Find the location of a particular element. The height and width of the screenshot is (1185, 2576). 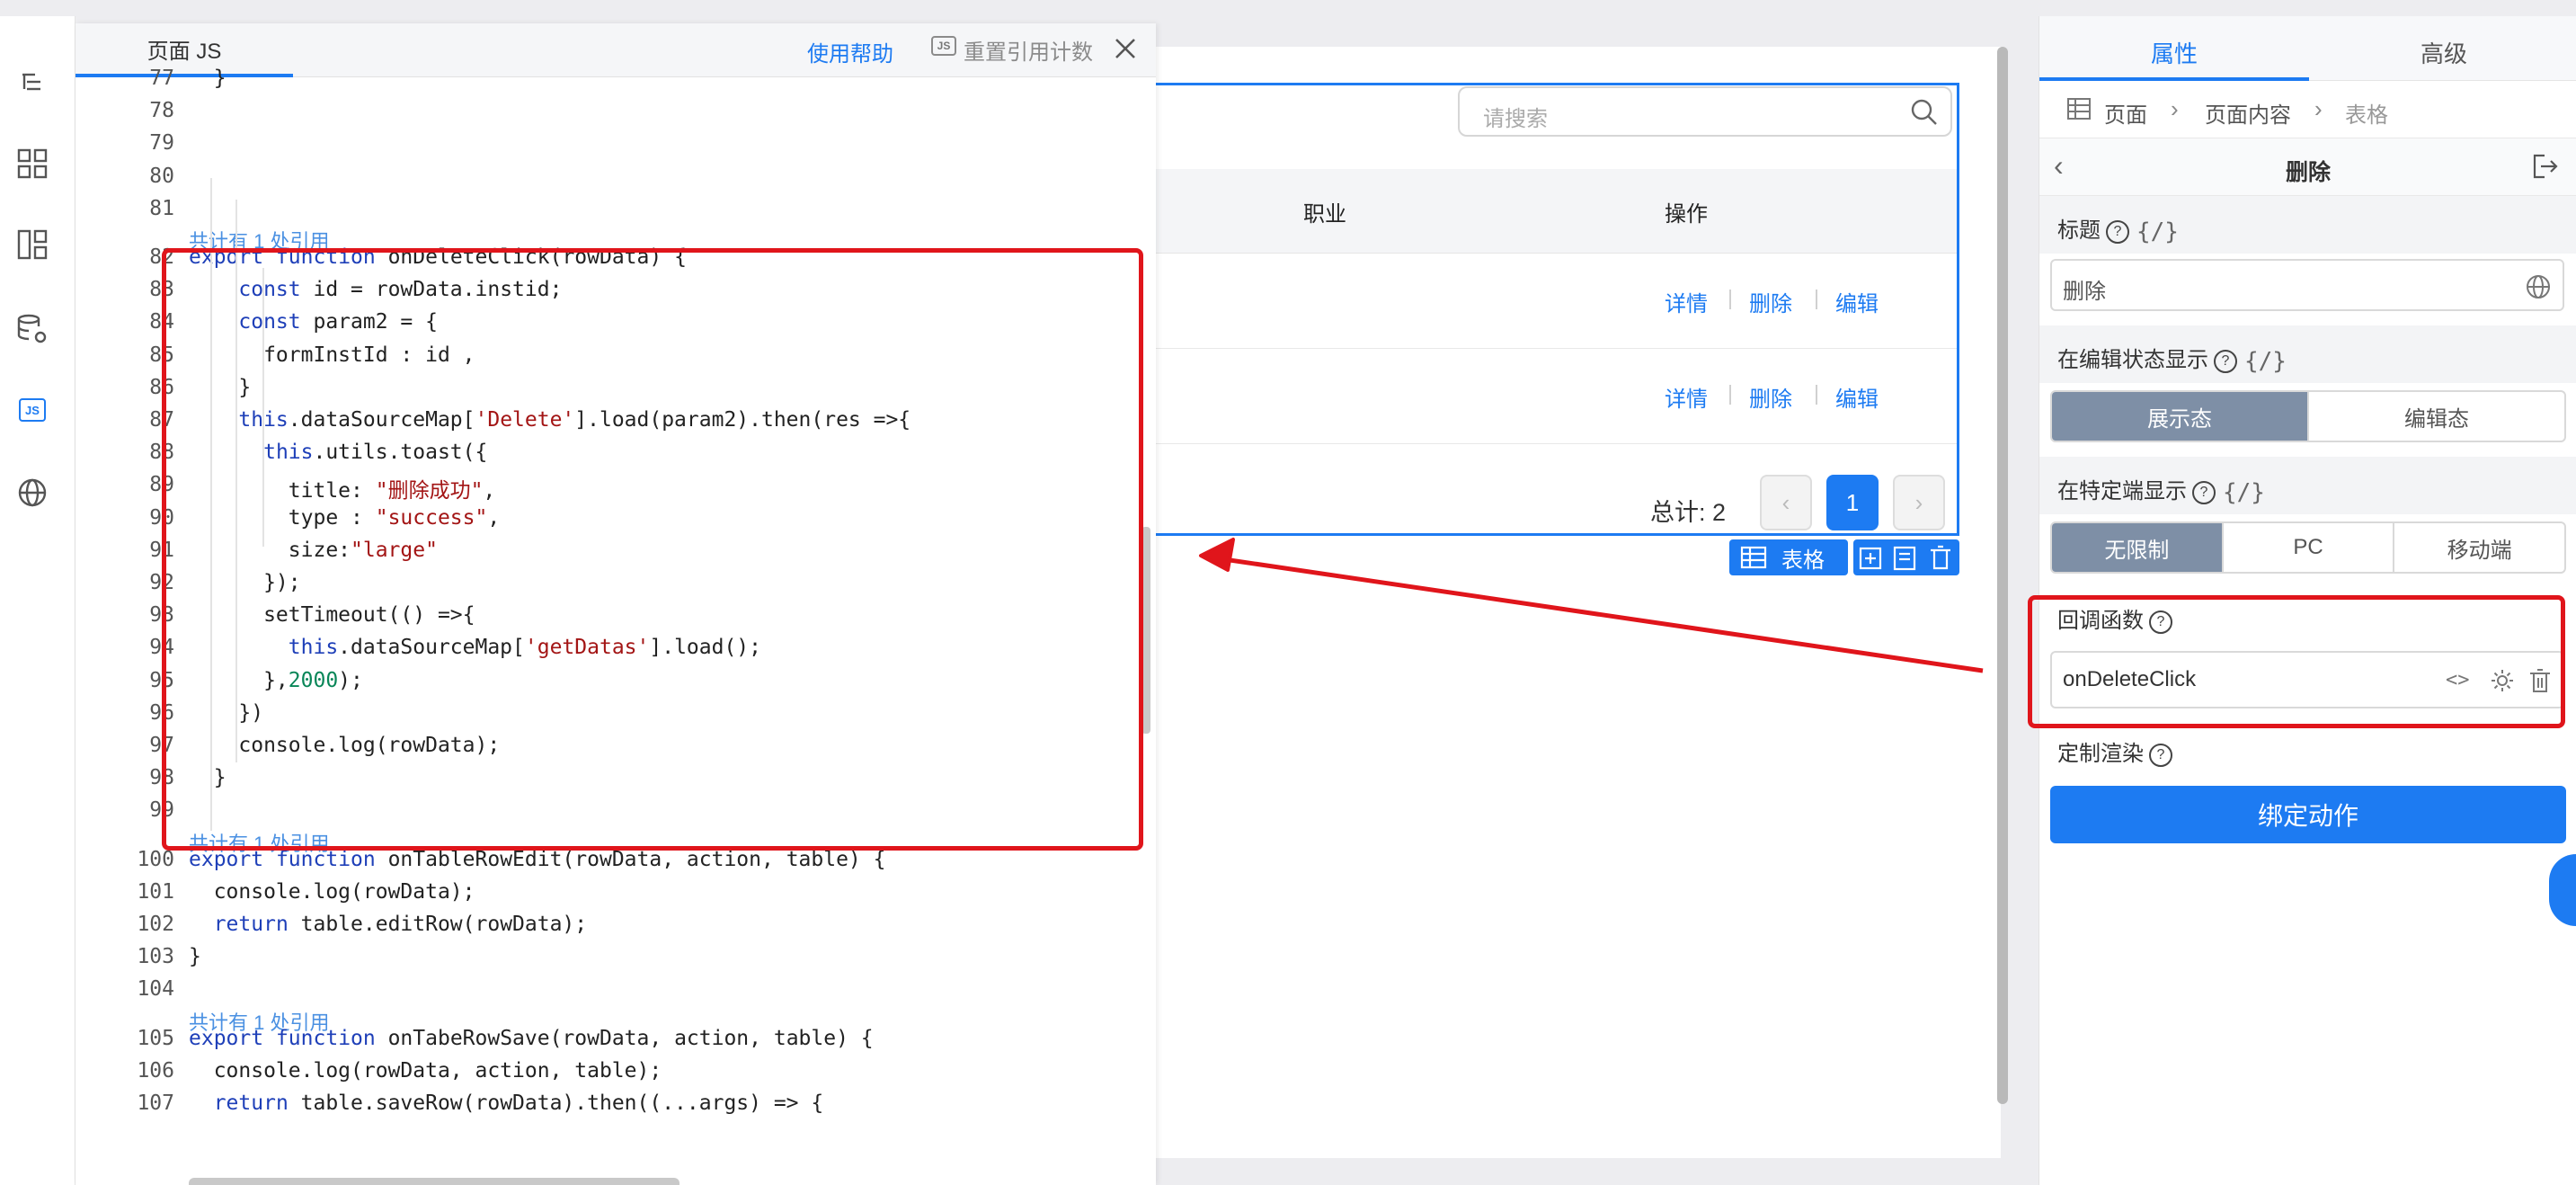

option-pc: PC is located at coordinates (2309, 547).